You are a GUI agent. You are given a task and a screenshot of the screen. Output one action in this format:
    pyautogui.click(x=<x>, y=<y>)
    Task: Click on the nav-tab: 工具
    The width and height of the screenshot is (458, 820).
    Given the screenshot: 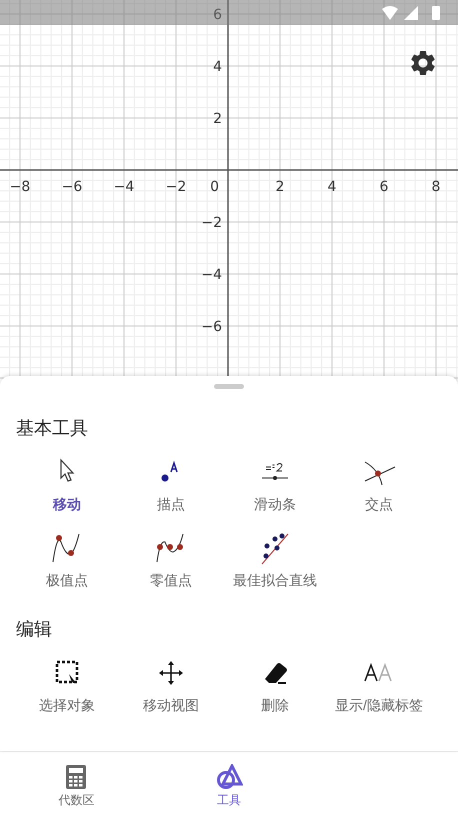 What is the action you would take?
    pyautogui.click(x=229, y=786)
    